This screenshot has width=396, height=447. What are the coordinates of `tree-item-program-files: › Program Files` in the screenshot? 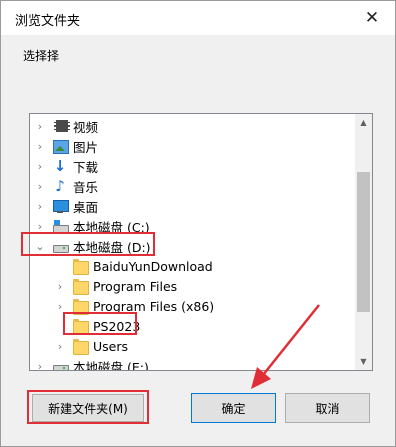 It's located at (115, 286).